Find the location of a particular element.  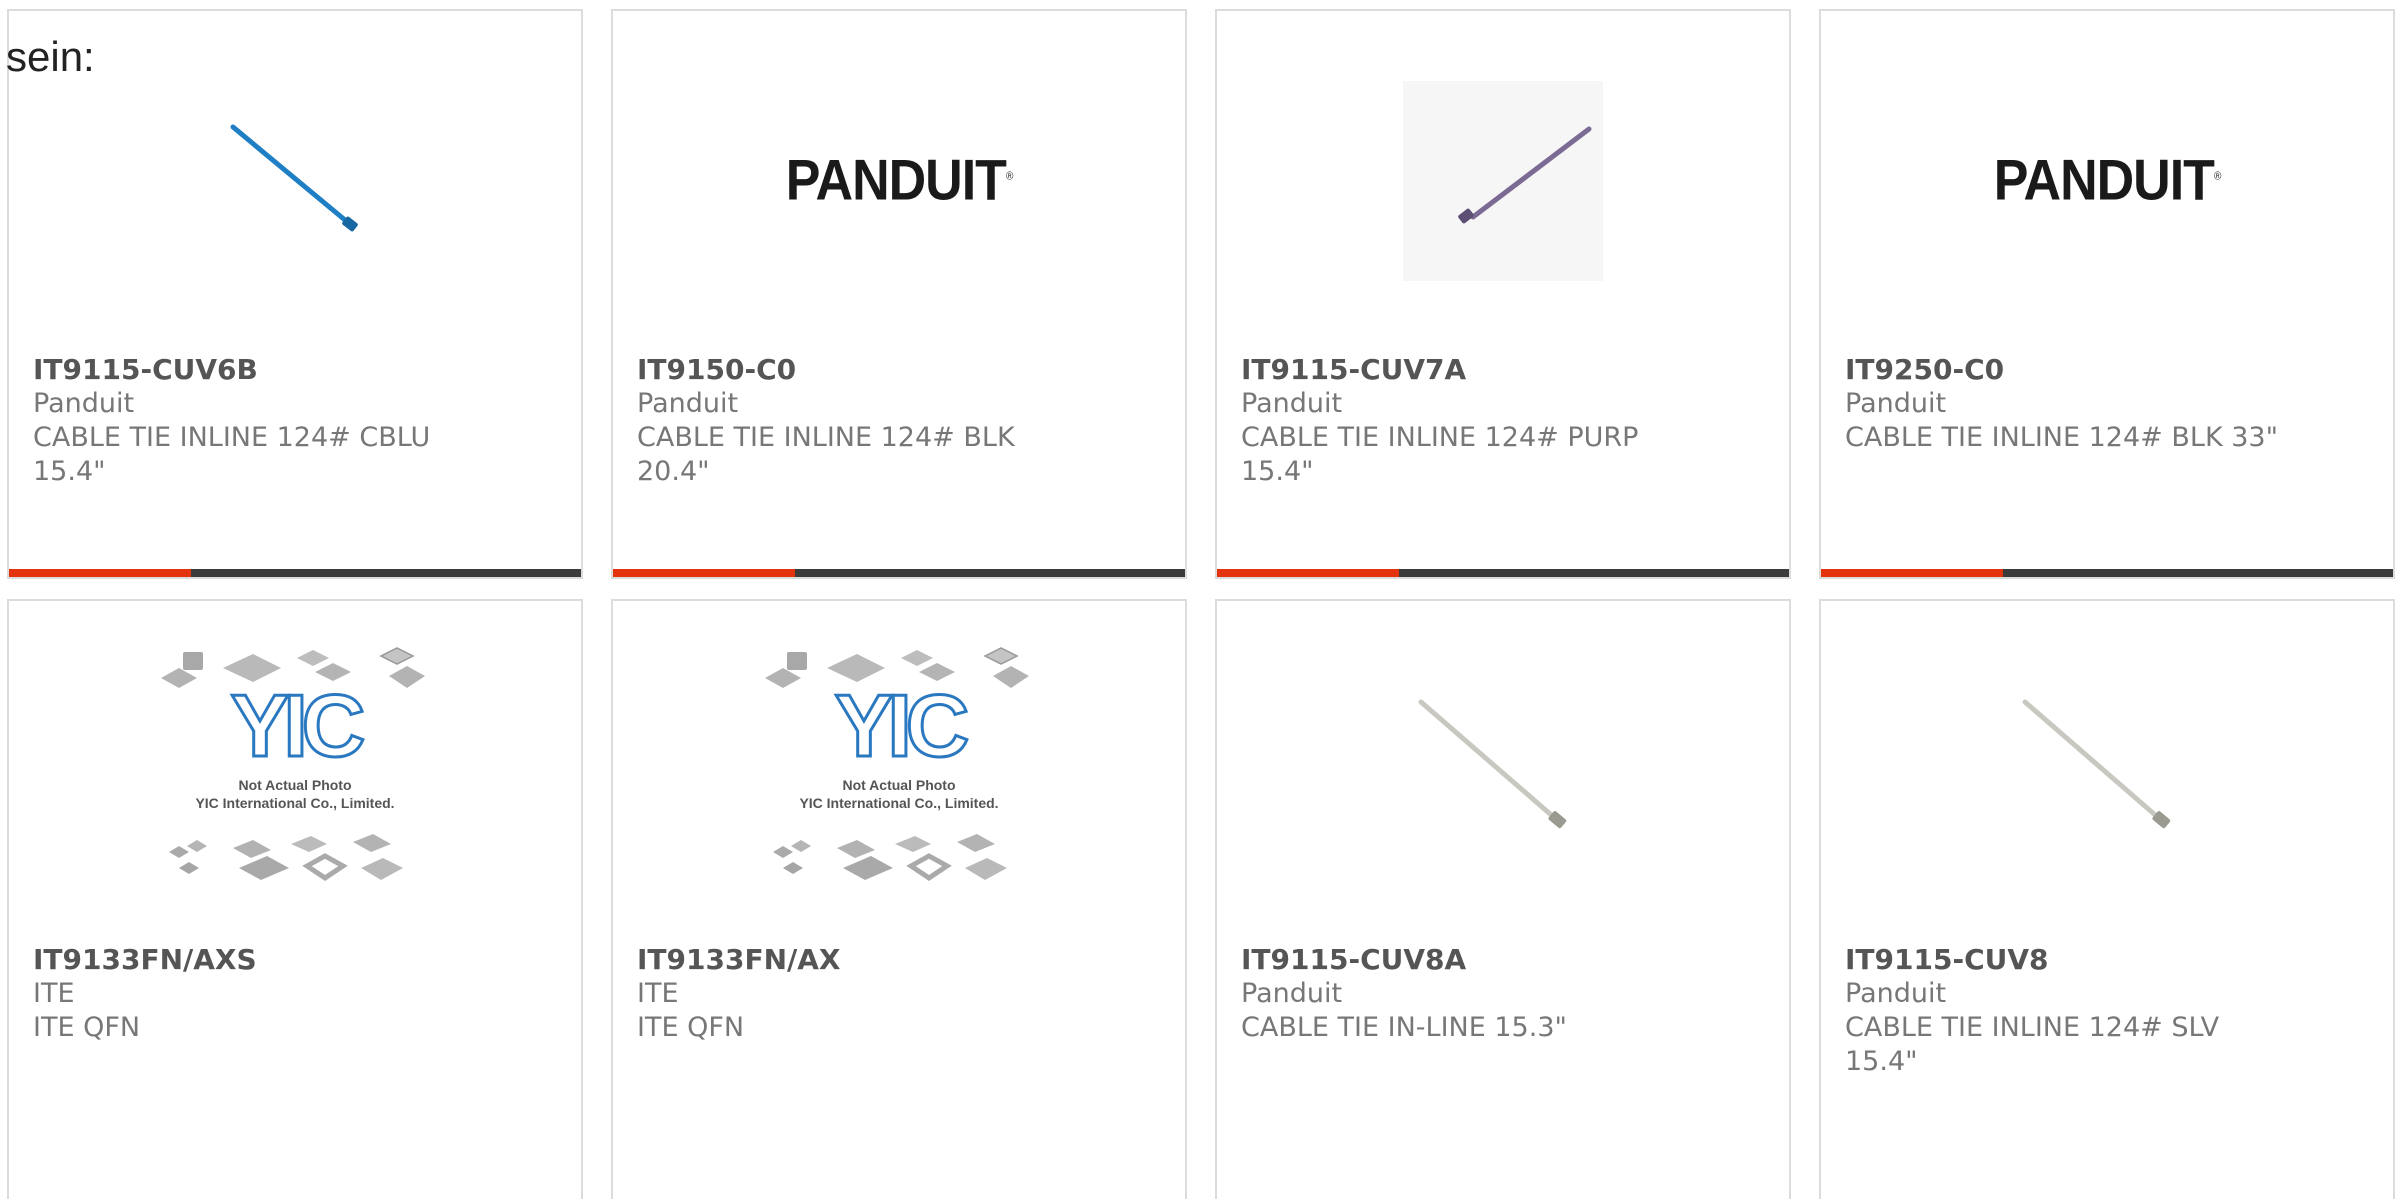

part-number: IT9133FN/AX is located at coordinates (899, 960).